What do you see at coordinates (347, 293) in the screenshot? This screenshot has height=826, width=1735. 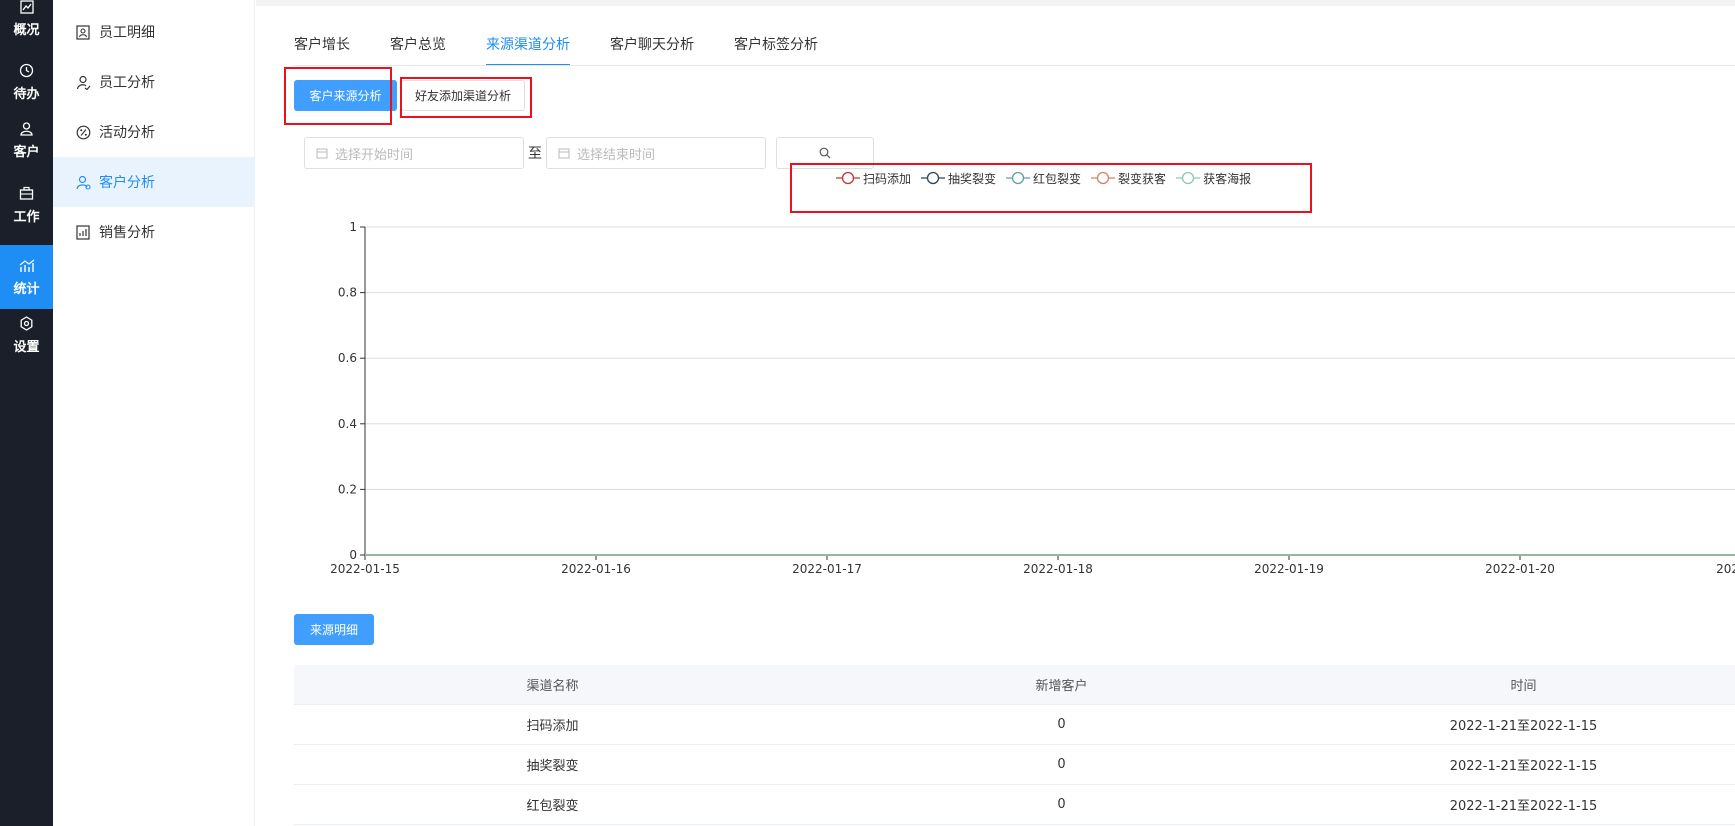 I see `y-tick-label: 0.8` at bounding box center [347, 293].